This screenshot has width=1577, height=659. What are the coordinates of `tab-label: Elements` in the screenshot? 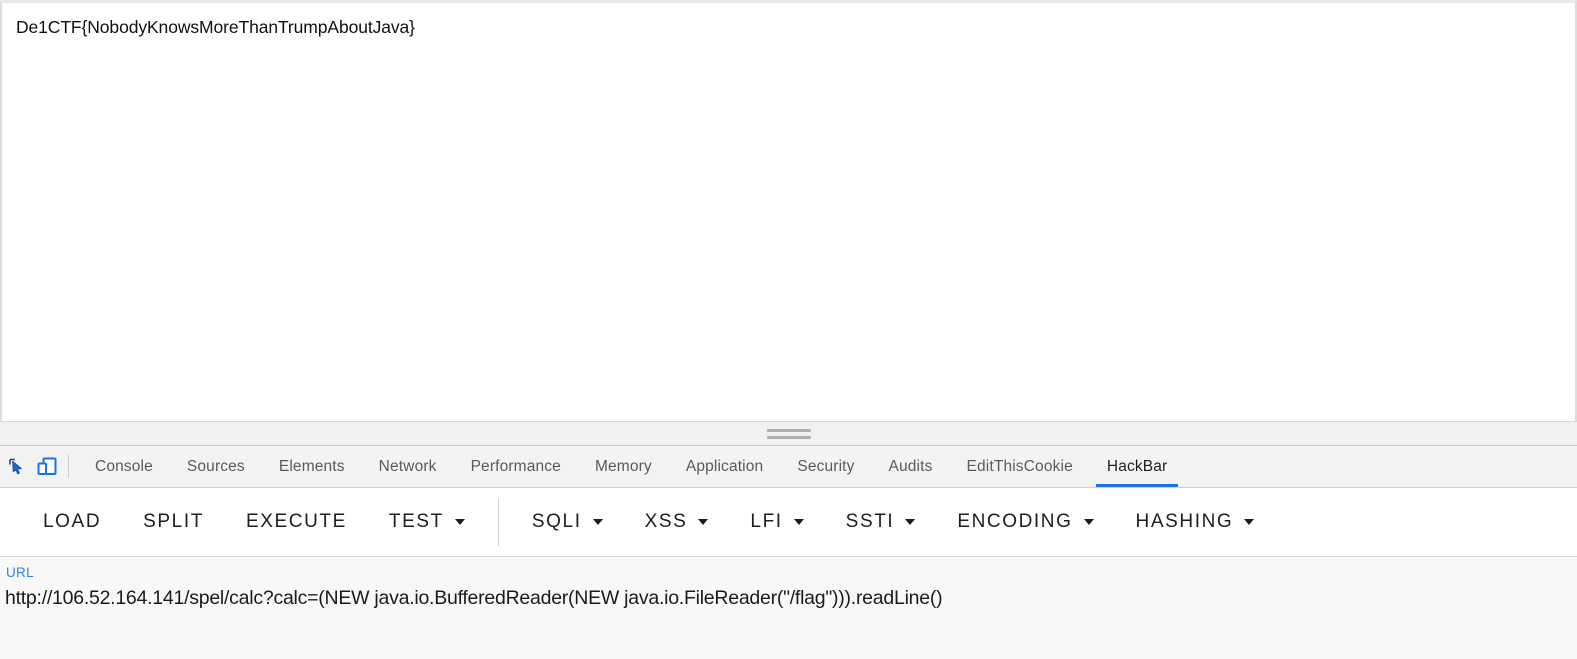 It's located at (311, 466).